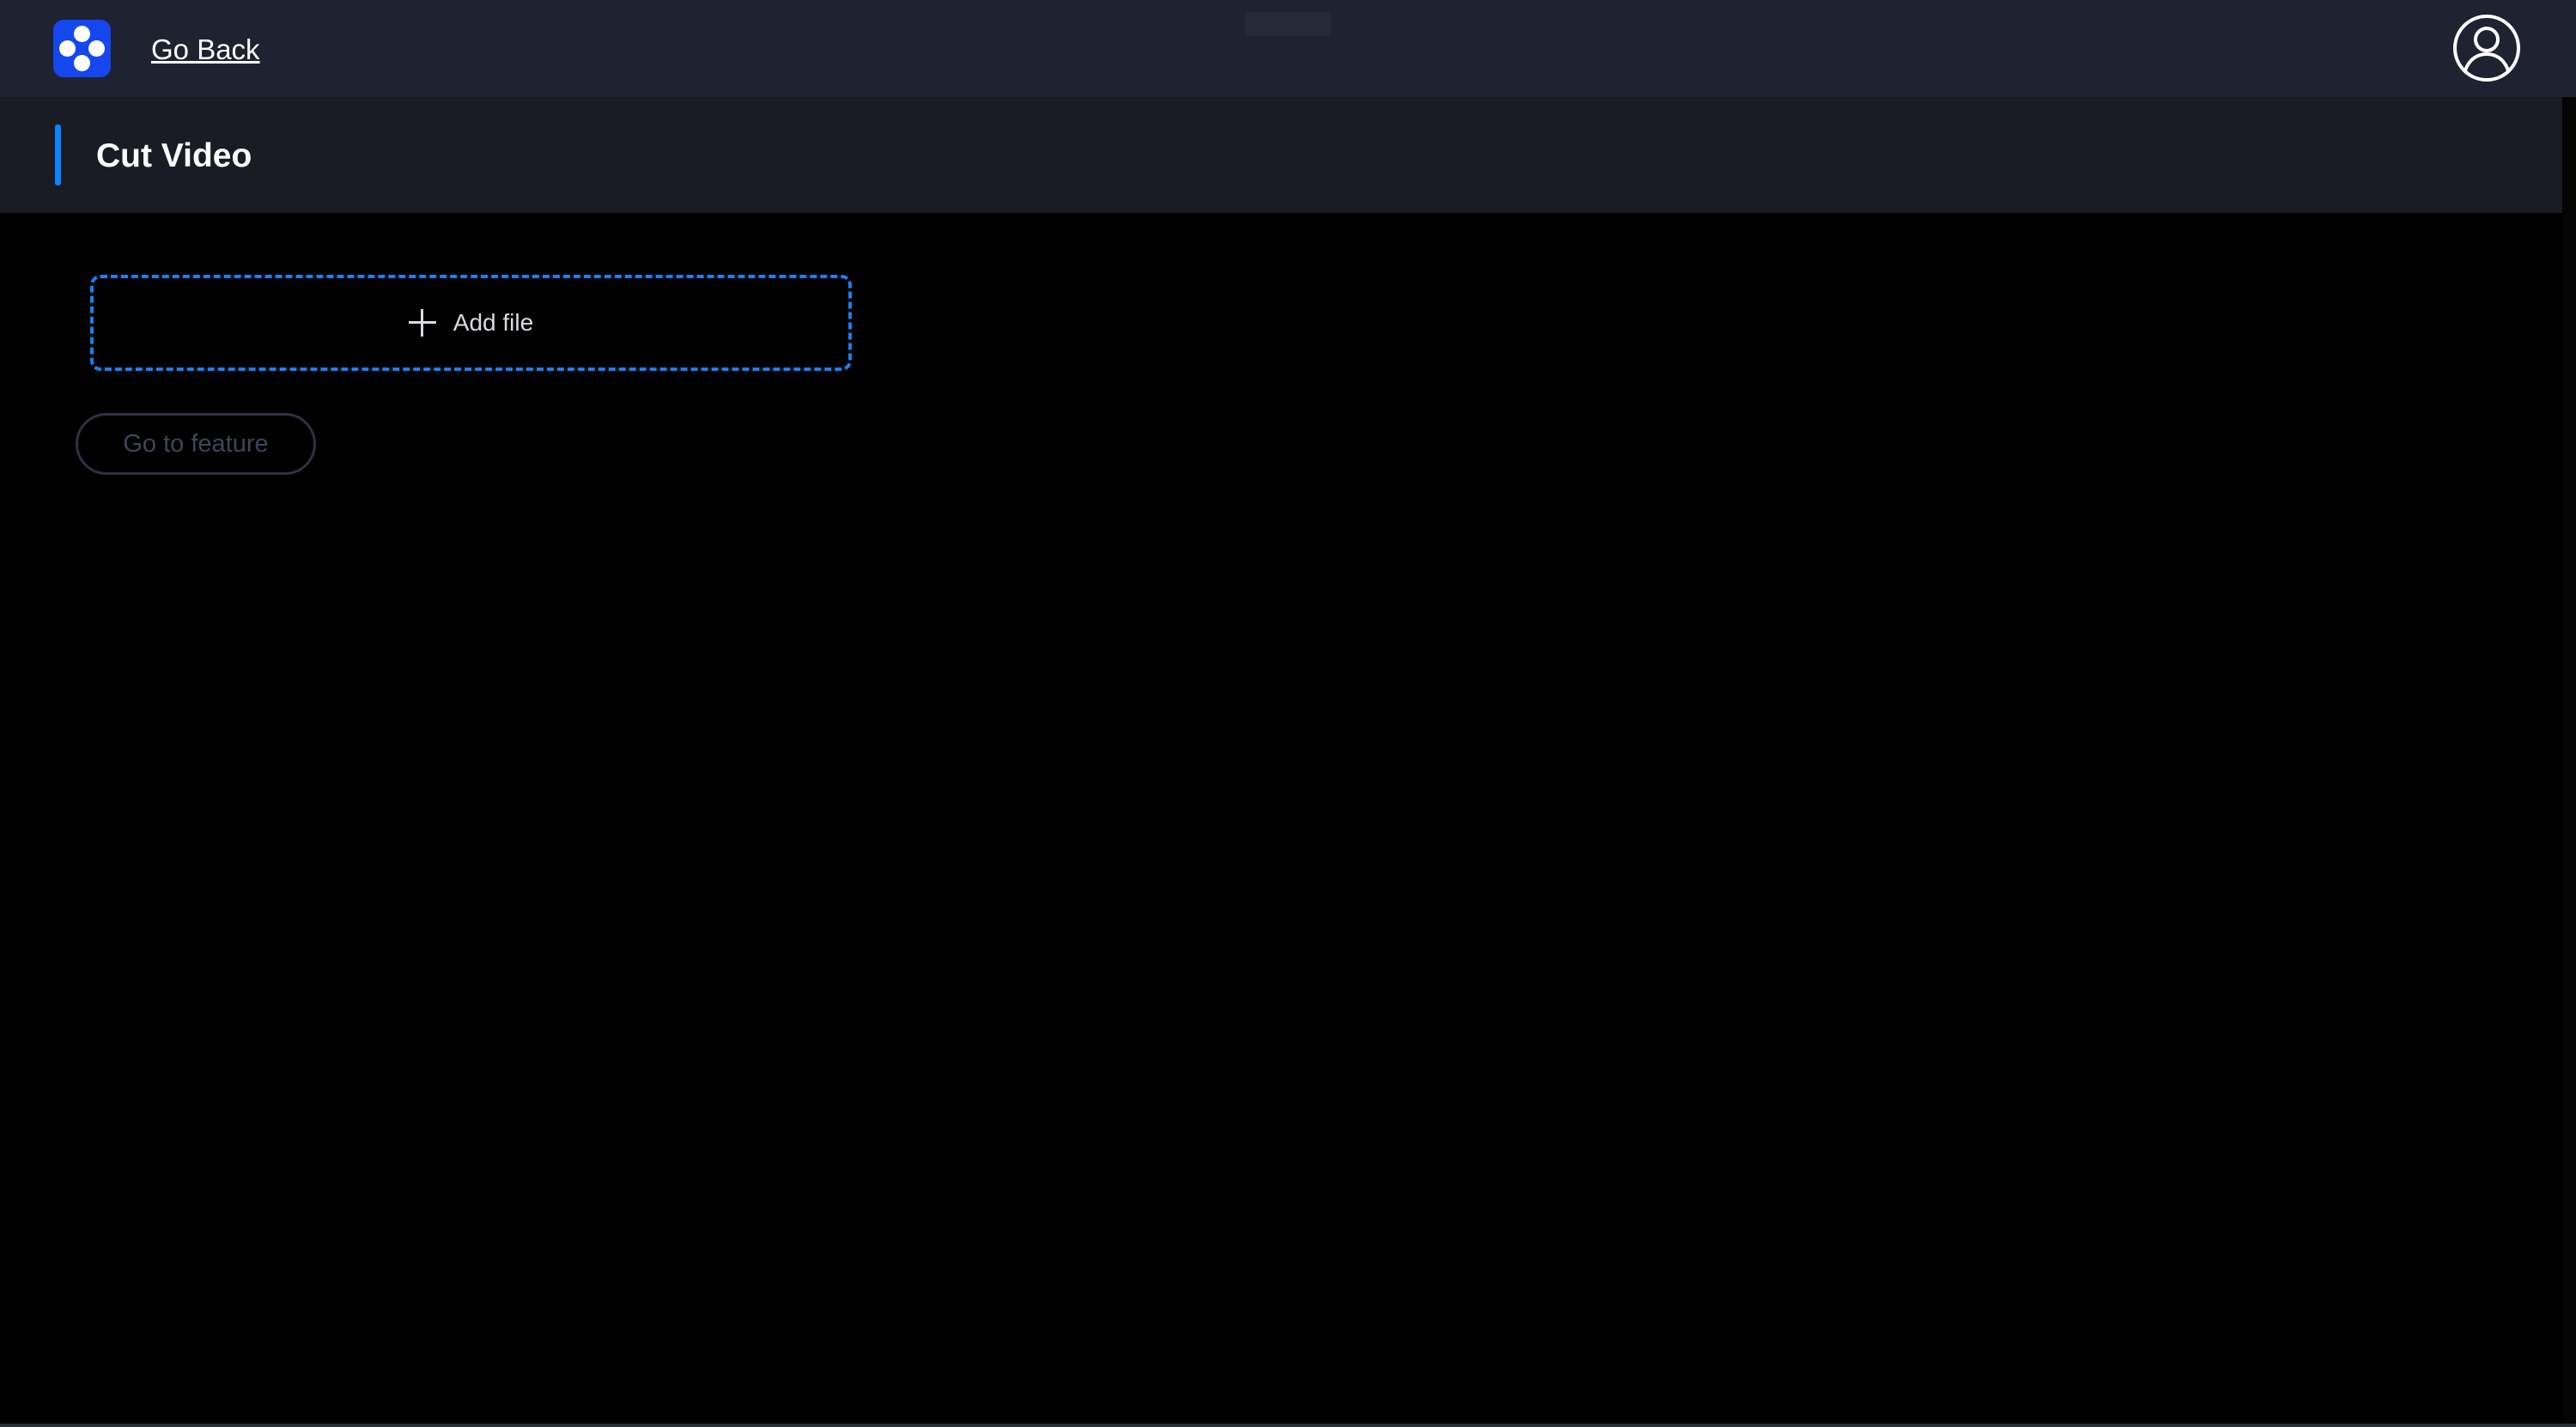  I want to click on top-center-notch, so click(1288, 24).